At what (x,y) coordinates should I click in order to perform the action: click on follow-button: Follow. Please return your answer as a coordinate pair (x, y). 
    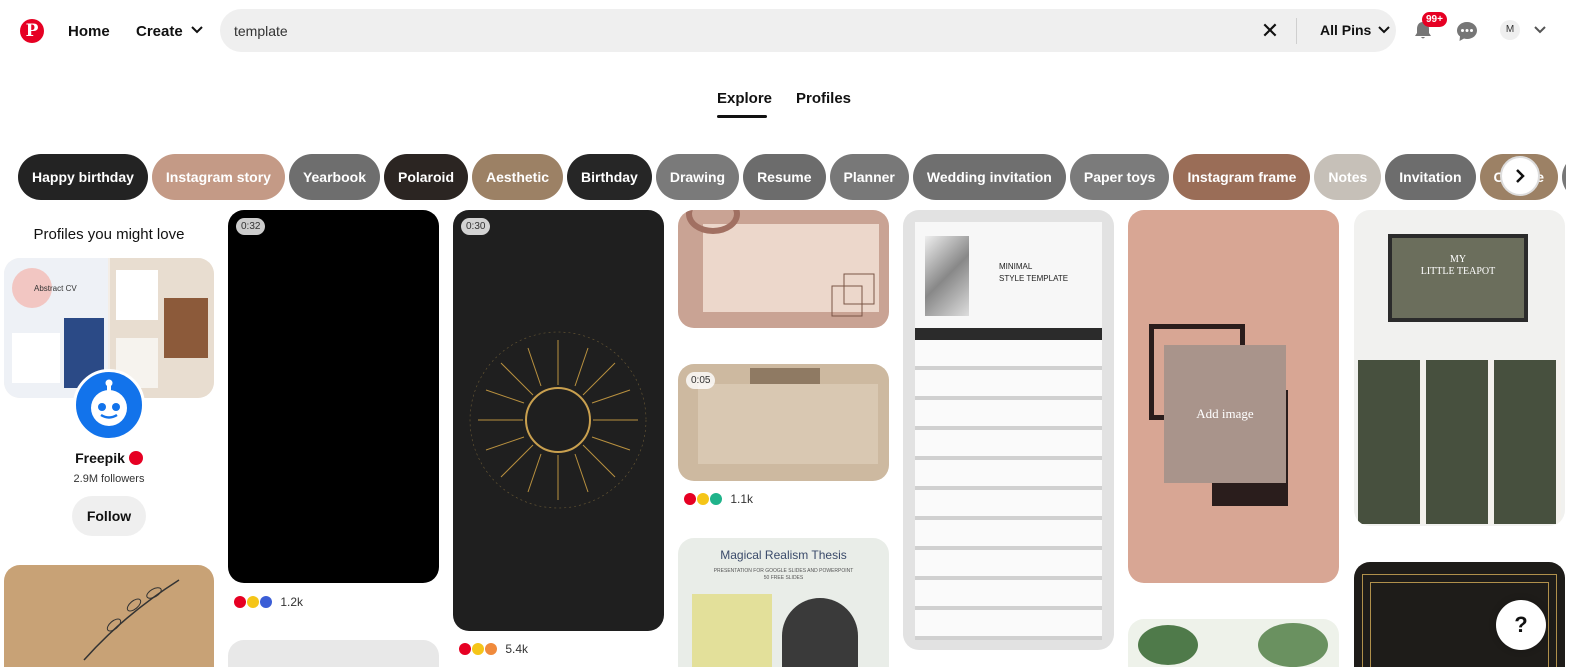
    Looking at the image, I should click on (109, 516).